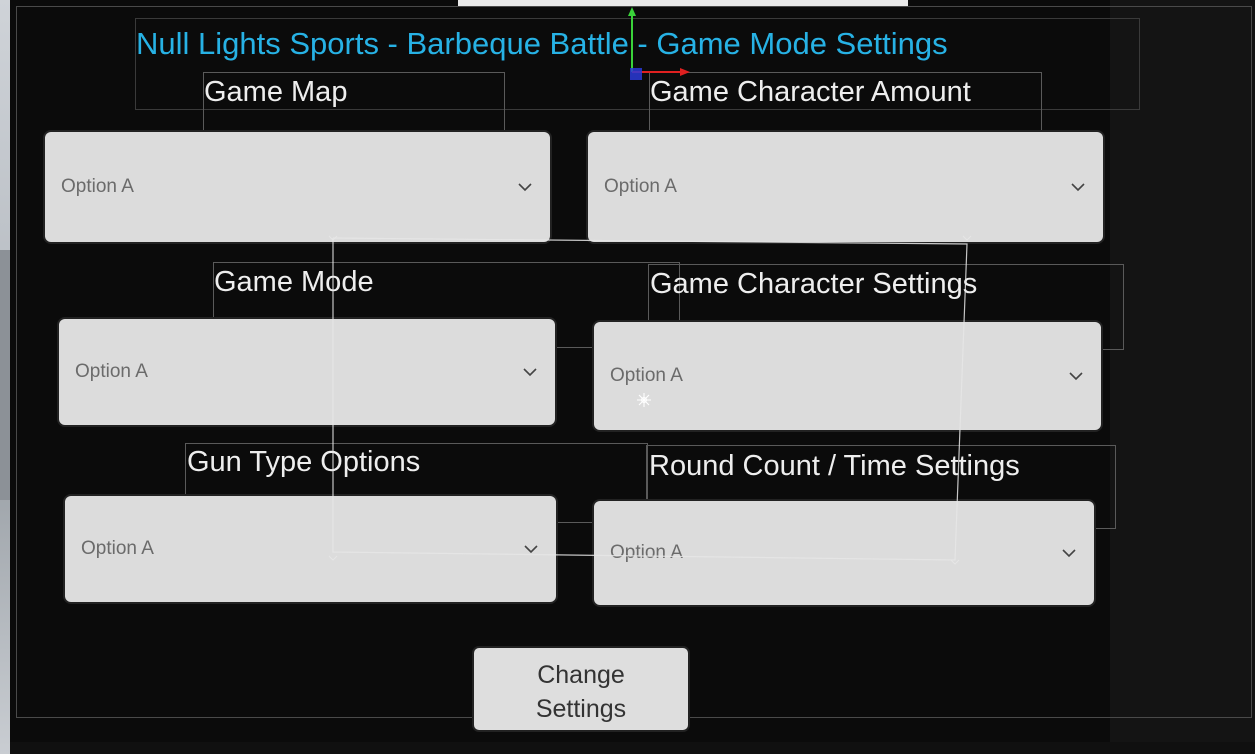 The image size is (1255, 754). Describe the element at coordinates (814, 284) in the screenshot. I see `game-character-settings-label: Game Character Settings` at that location.